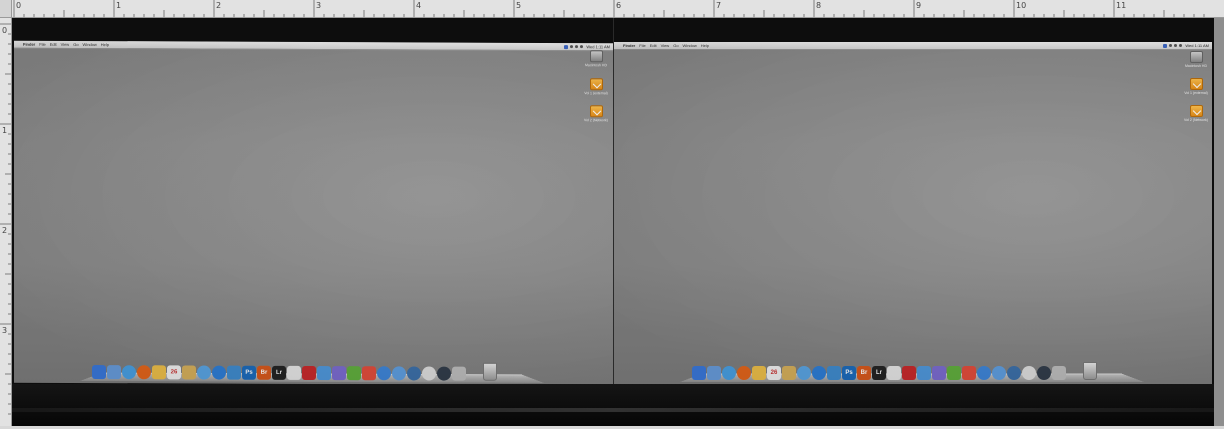 The height and width of the screenshot is (429, 1224). I want to click on ruler-vertical-ticks: 0 1 2 3, so click(5, 219).